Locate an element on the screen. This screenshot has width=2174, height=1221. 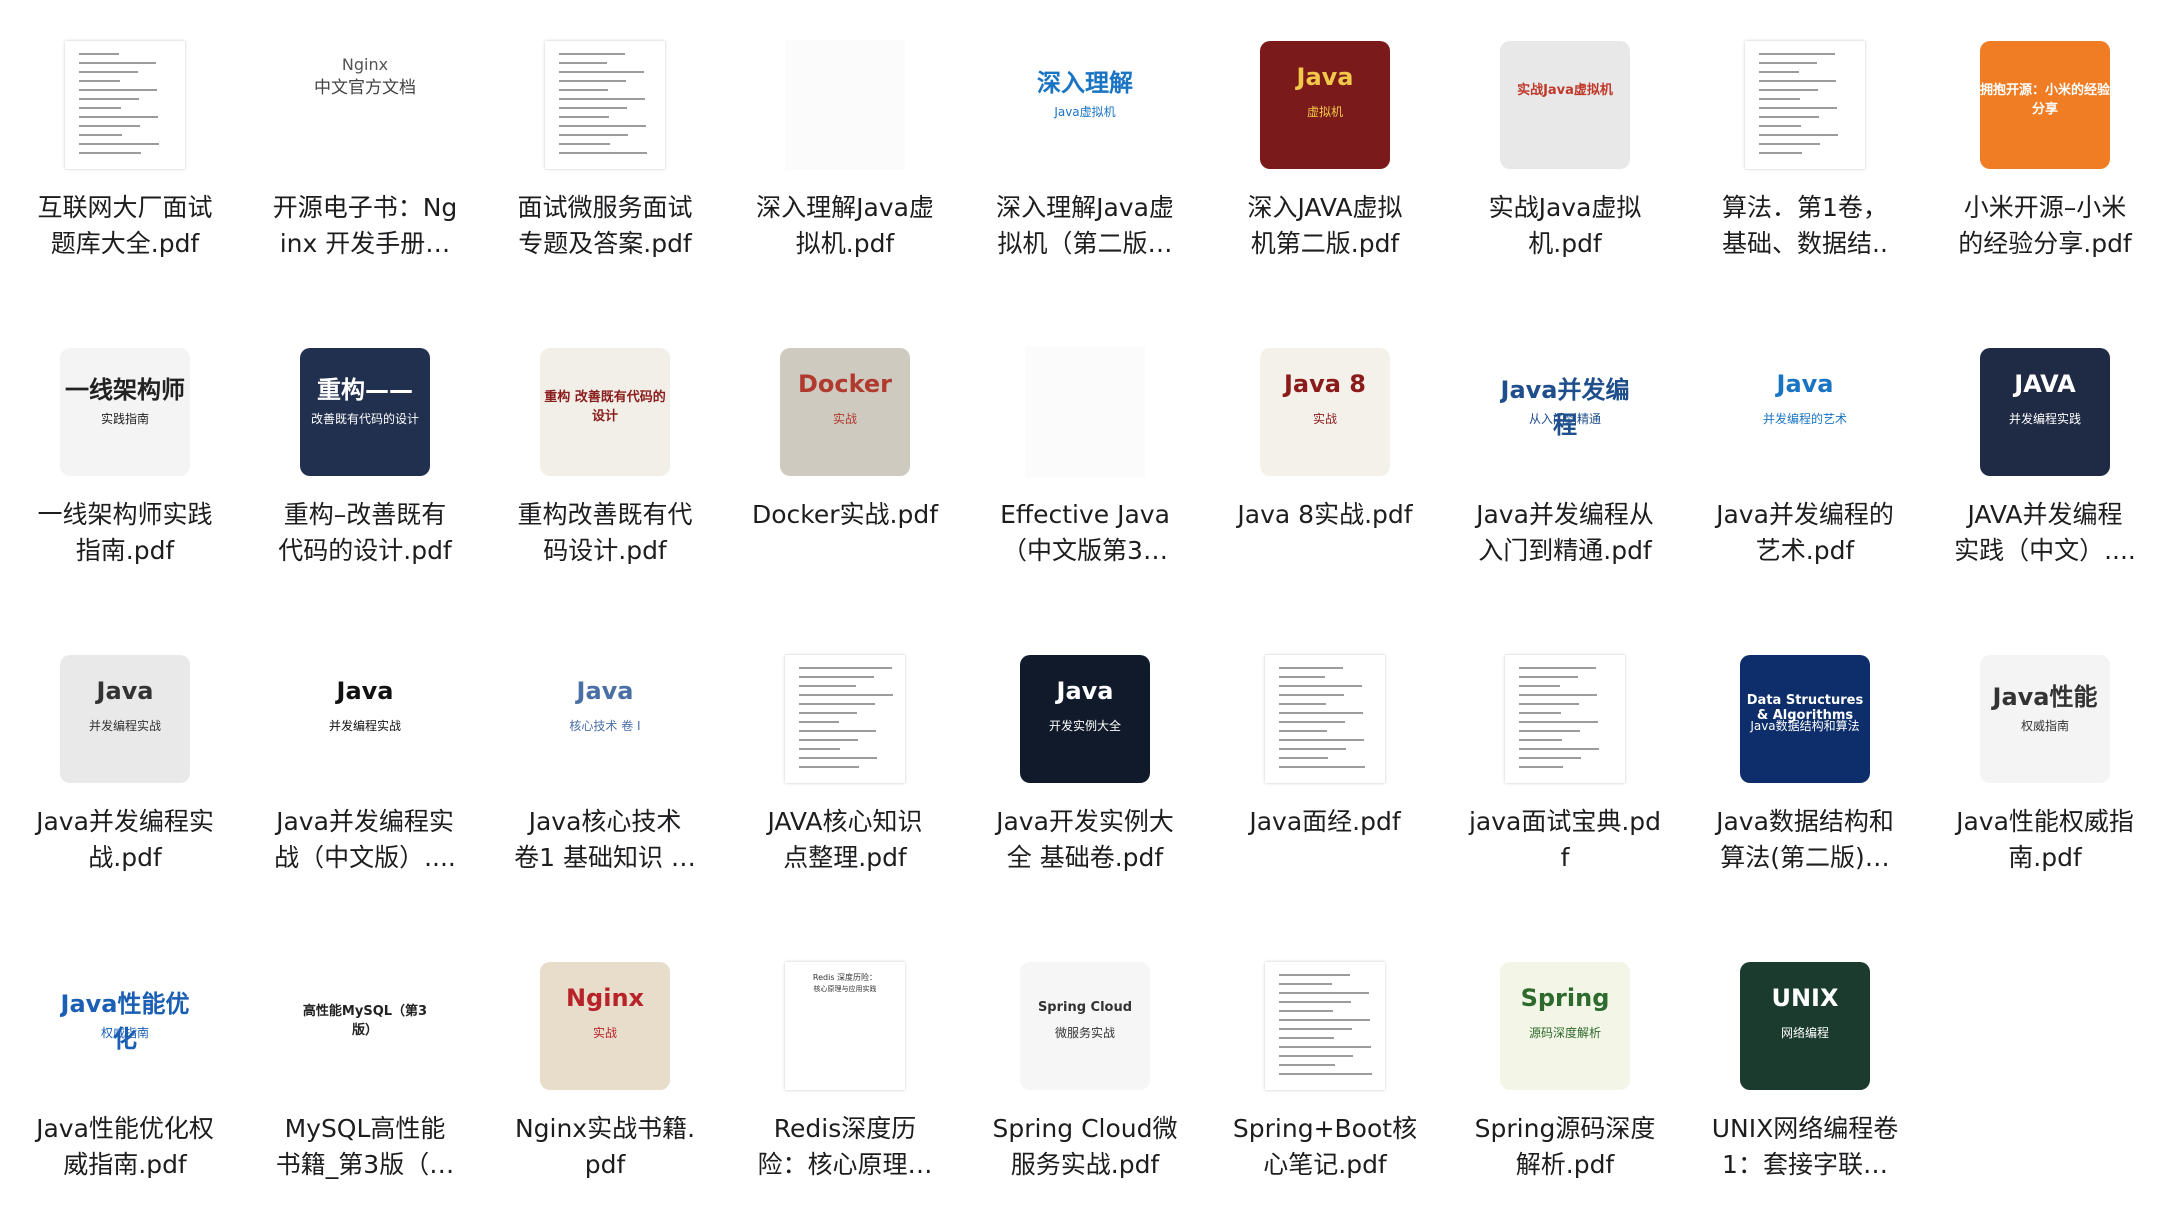
file-item: Java面经.pdf is located at coordinates (1325, 779).